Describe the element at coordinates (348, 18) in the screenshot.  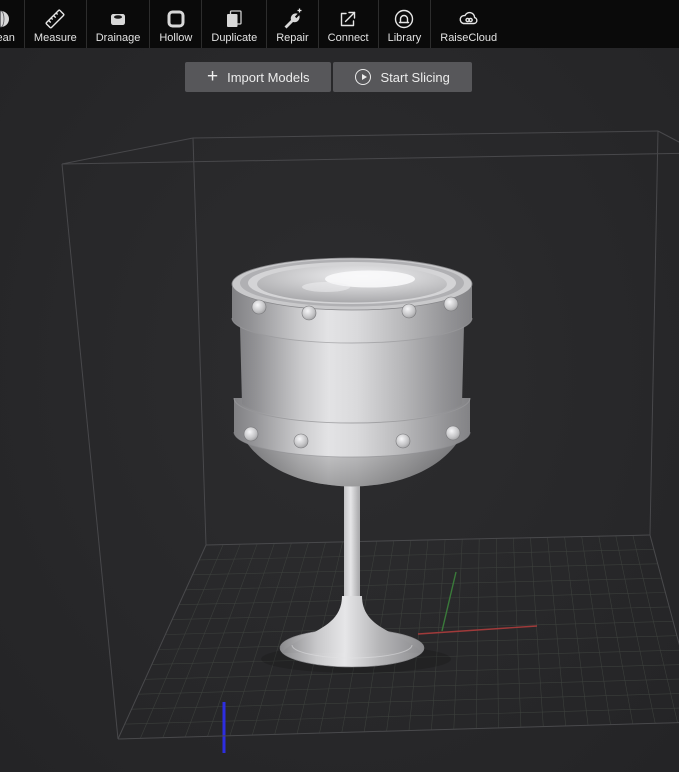
I see `connect-arrow-icon` at that location.